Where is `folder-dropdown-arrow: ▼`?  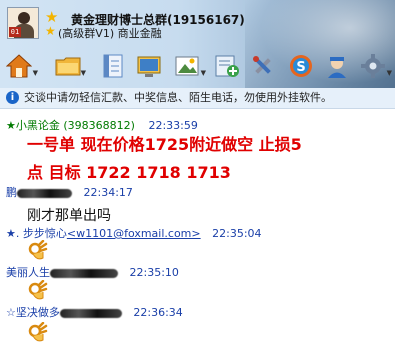 folder-dropdown-arrow: ▼ is located at coordinates (83, 73).